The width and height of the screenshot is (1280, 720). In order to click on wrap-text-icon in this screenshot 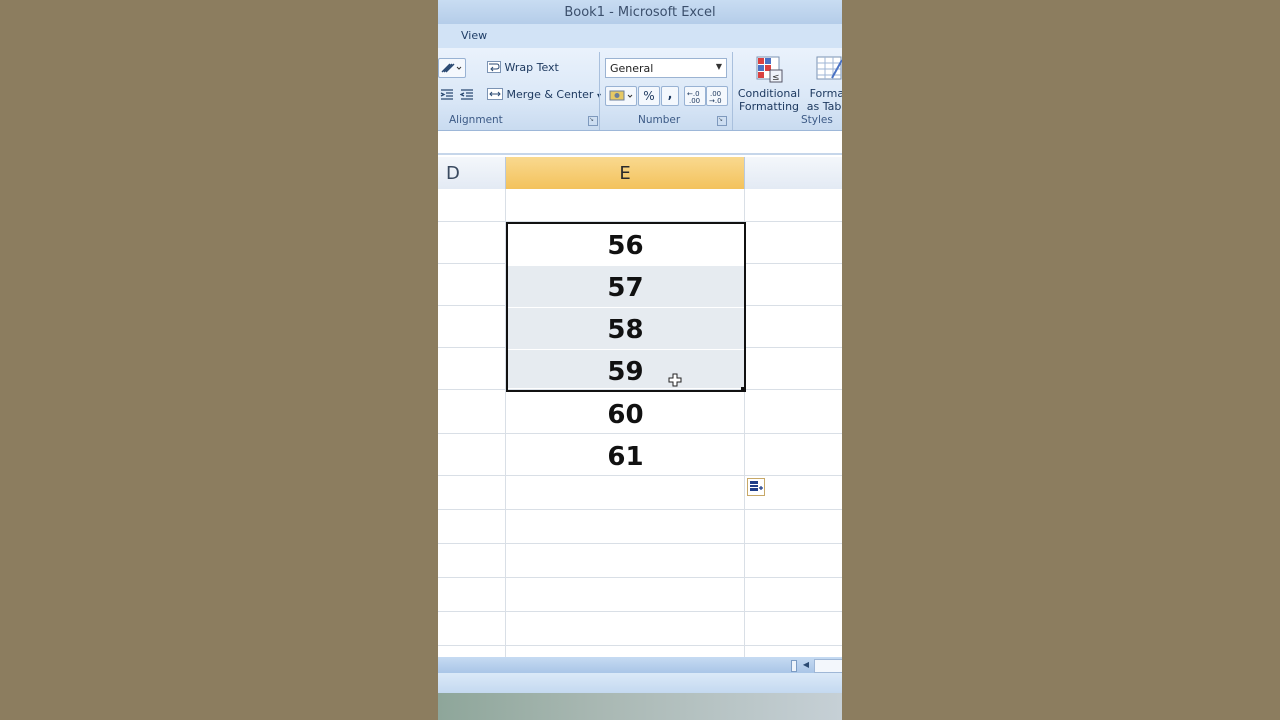, I will do `click(494, 67)`.